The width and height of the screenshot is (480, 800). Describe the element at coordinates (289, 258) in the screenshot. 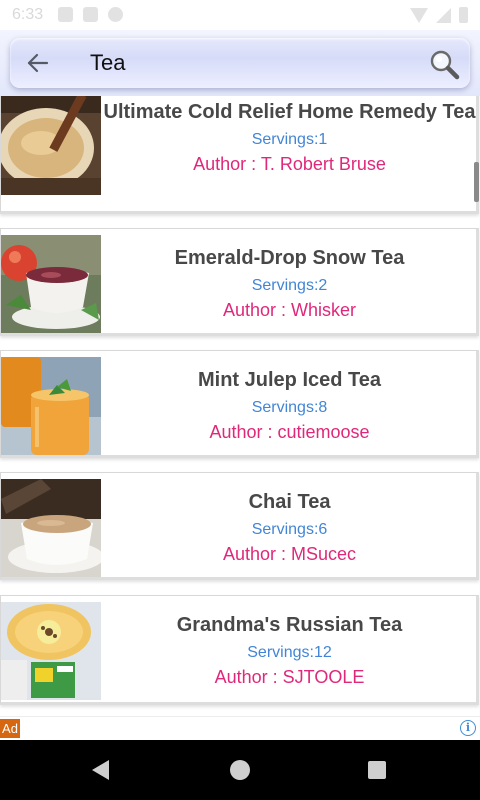

I see `recipe-title: Emerald-Drop Snow Tea` at that location.